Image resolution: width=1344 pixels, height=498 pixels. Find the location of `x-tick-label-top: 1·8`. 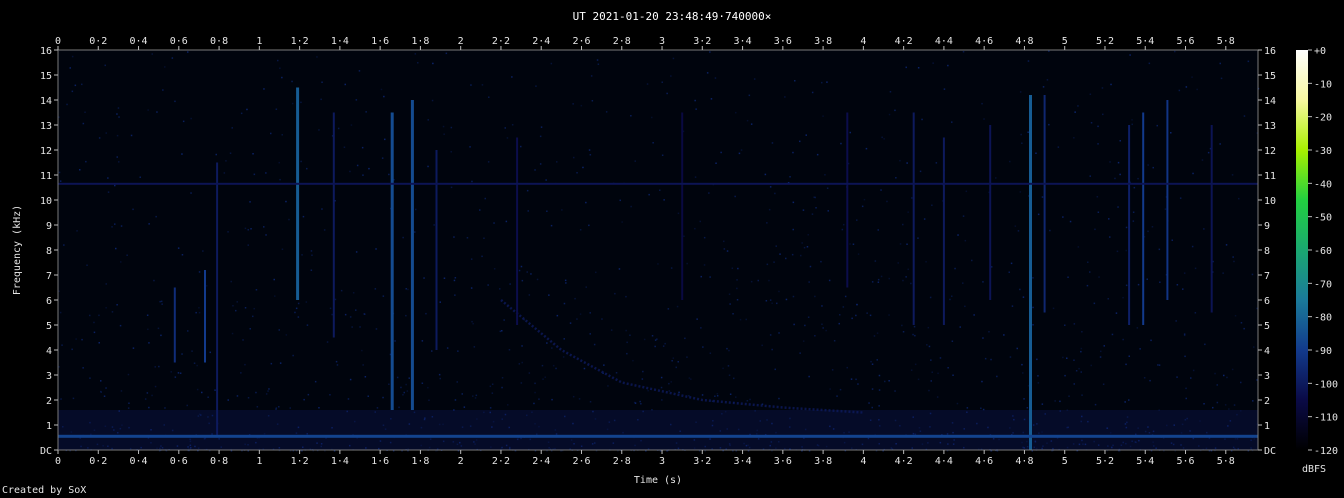

x-tick-label-top: 1·8 is located at coordinates (420, 41).